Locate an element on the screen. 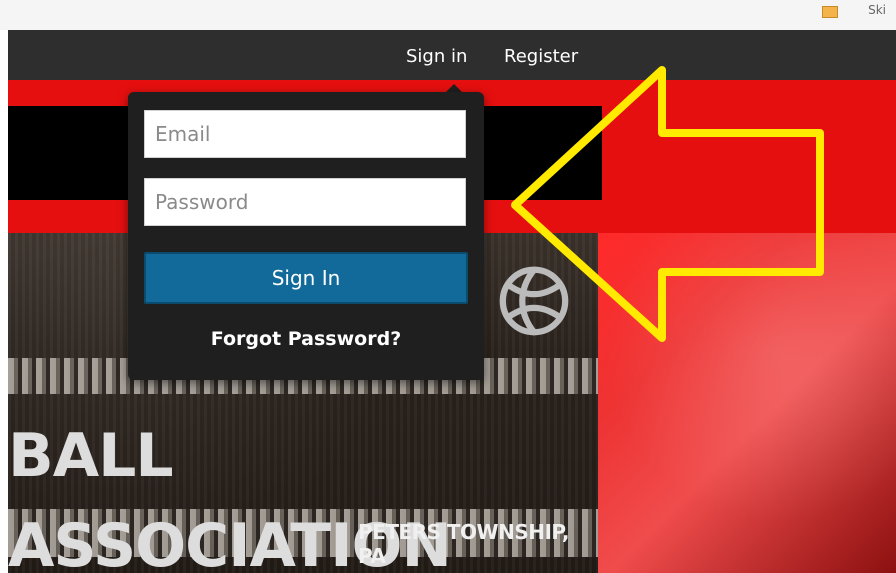 This screenshot has height=573, width=896. password-field is located at coordinates (305, 202).